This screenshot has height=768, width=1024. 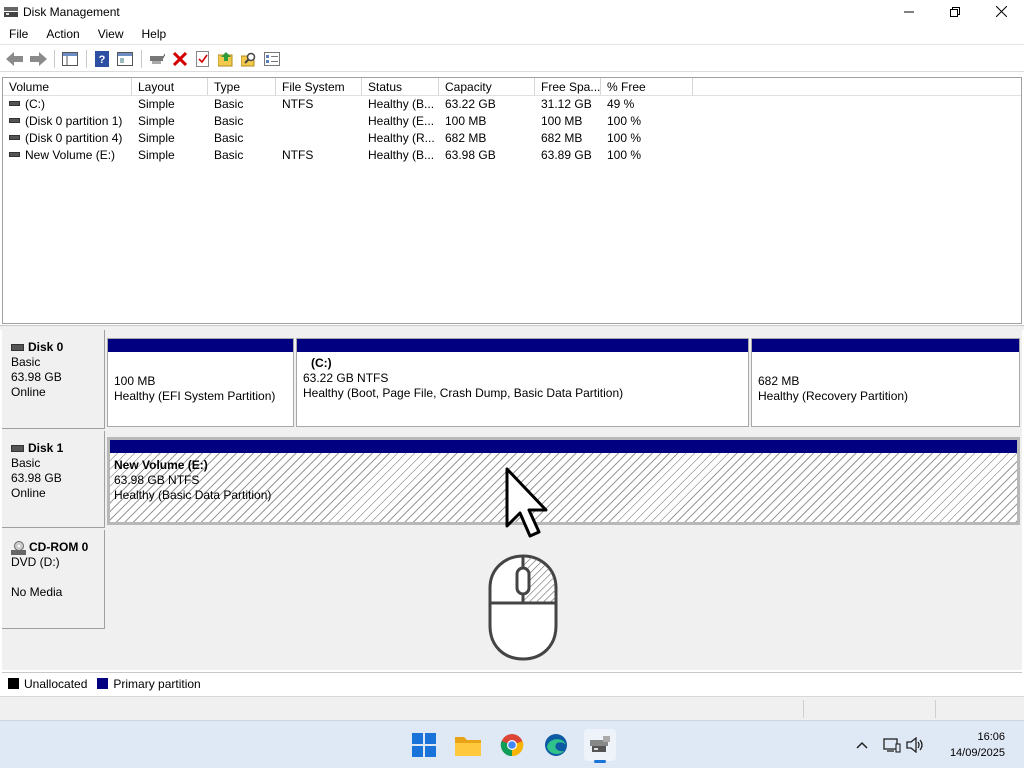 I want to click on menu-action: Action, so click(x=62, y=34).